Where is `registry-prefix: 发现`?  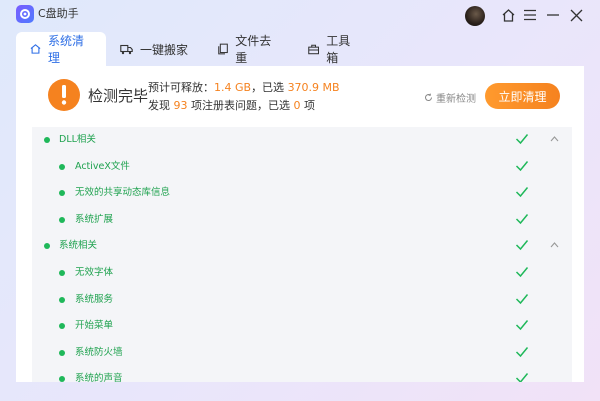 registry-prefix: 发现 is located at coordinates (159, 105).